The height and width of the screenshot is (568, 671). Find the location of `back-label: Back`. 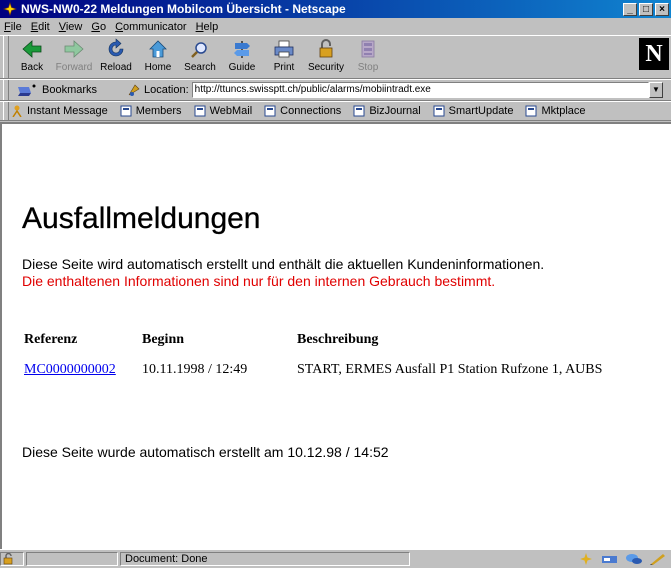

back-label: Back is located at coordinates (32, 67).